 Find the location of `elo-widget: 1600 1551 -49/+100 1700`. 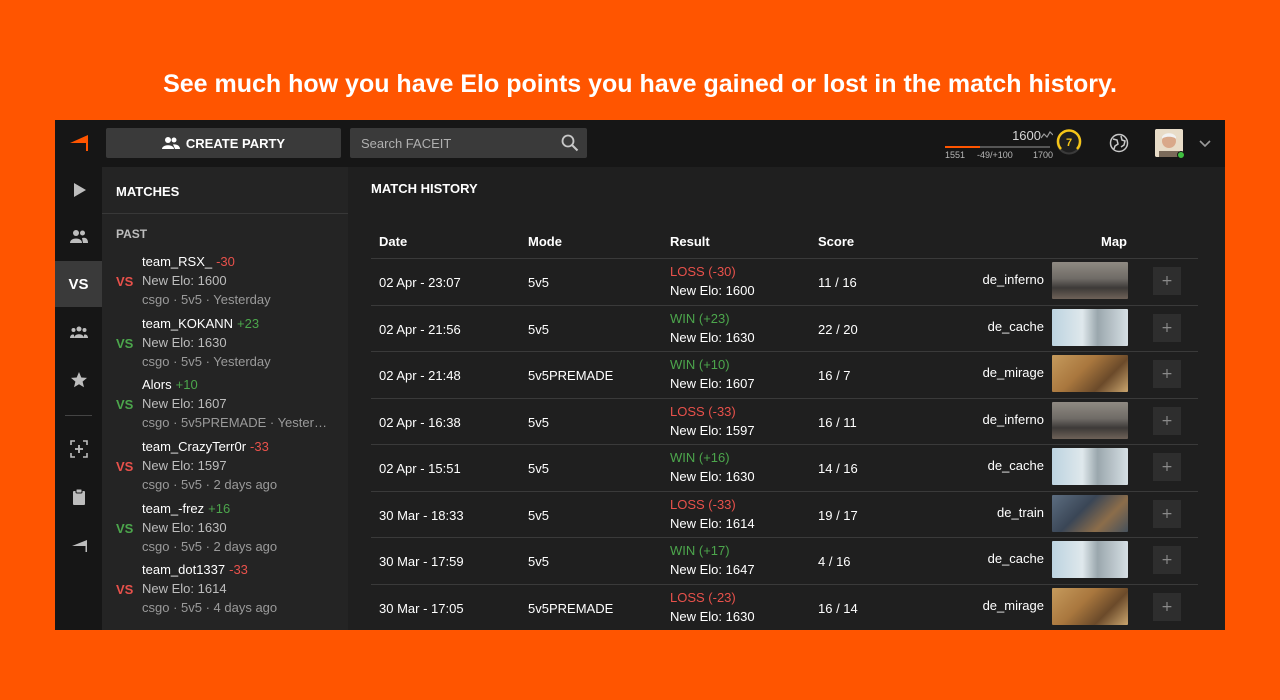

elo-widget: 1600 1551 -49/+100 1700 is located at coordinates (998, 144).